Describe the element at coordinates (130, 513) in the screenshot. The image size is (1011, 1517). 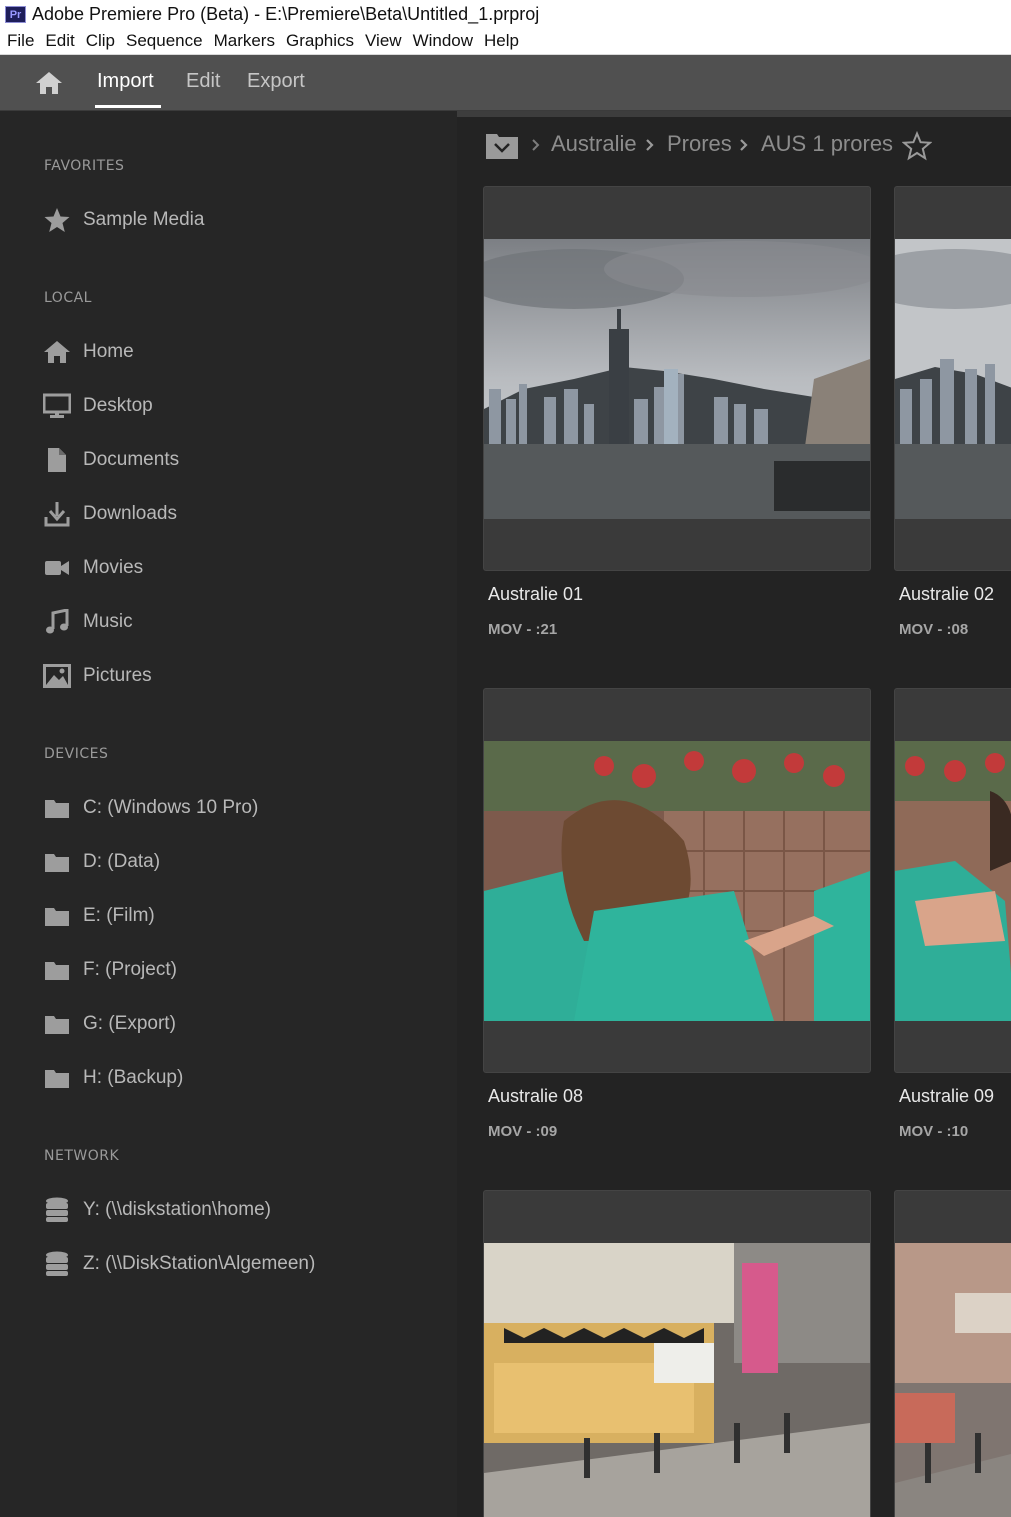
I see `sidebar-item-label: Downloads` at that location.